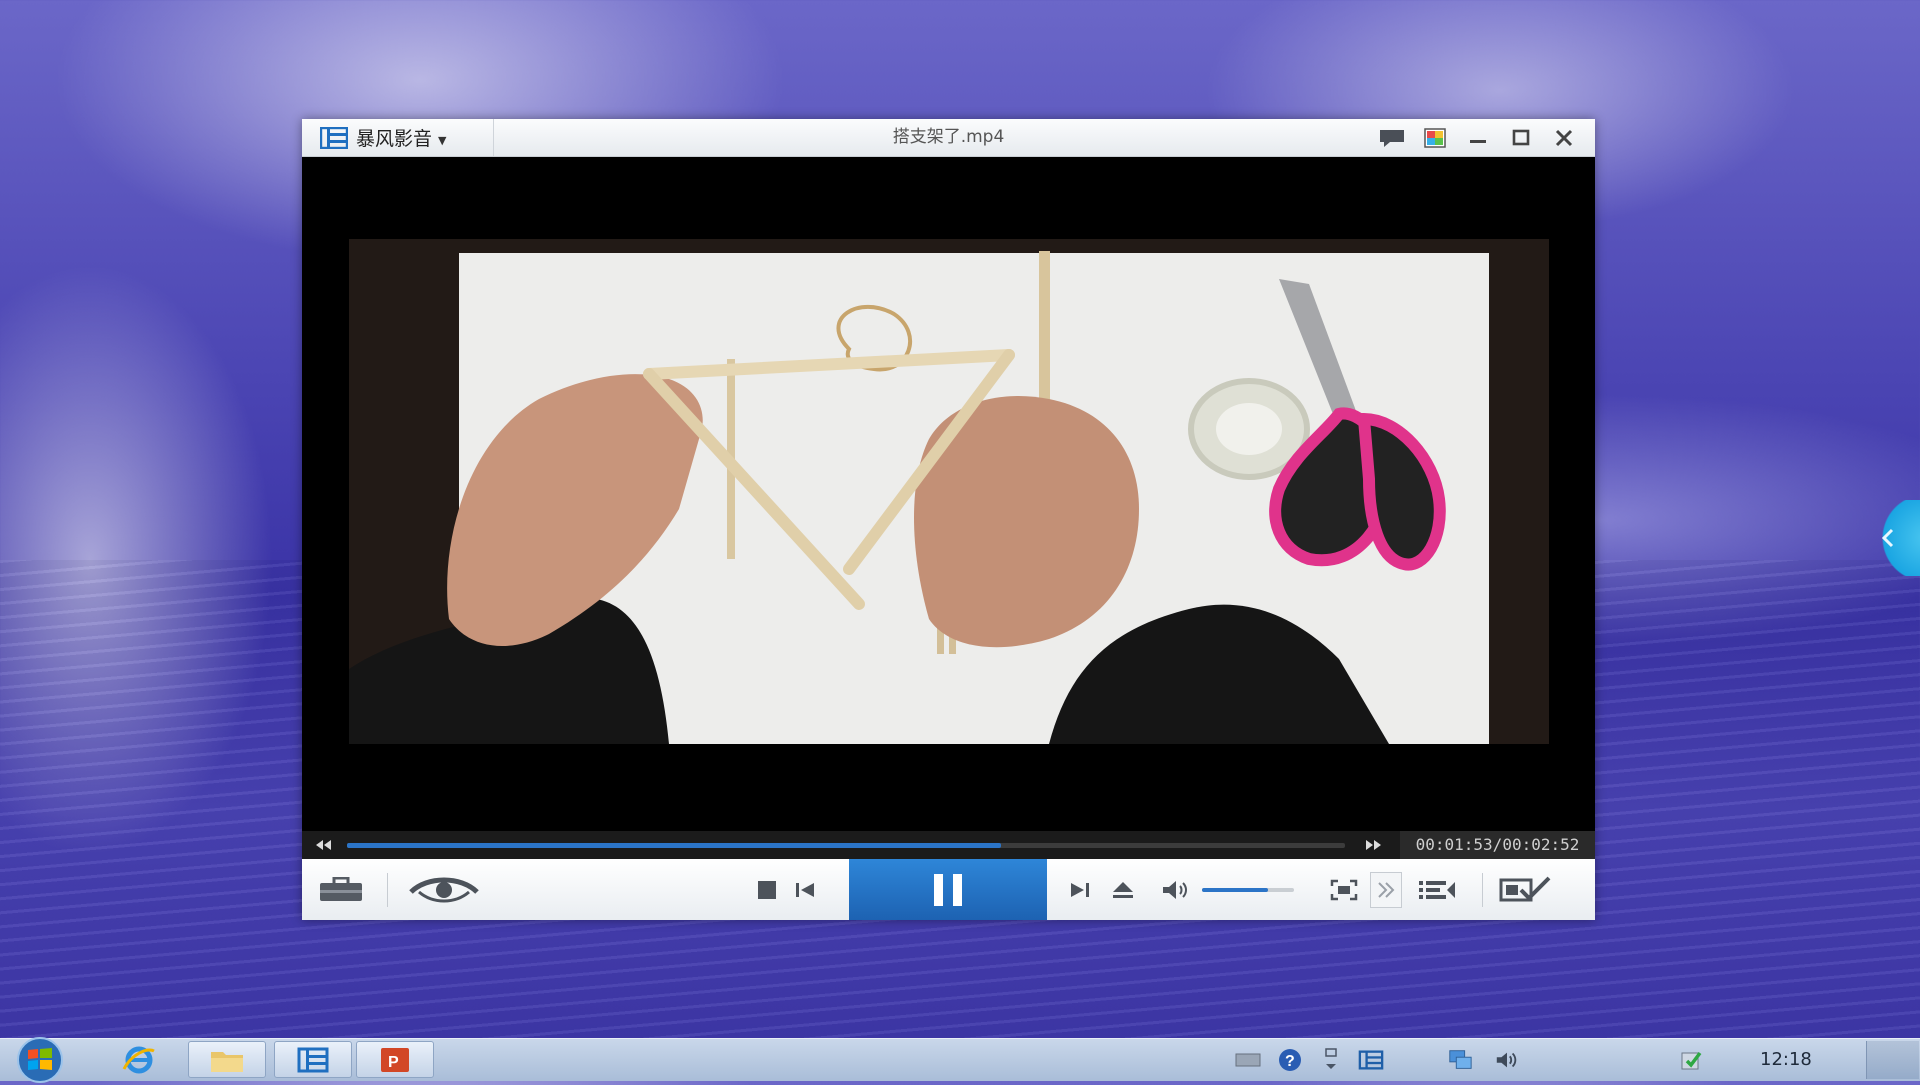  I want to click on help-icon: ?, so click(1290, 1060).